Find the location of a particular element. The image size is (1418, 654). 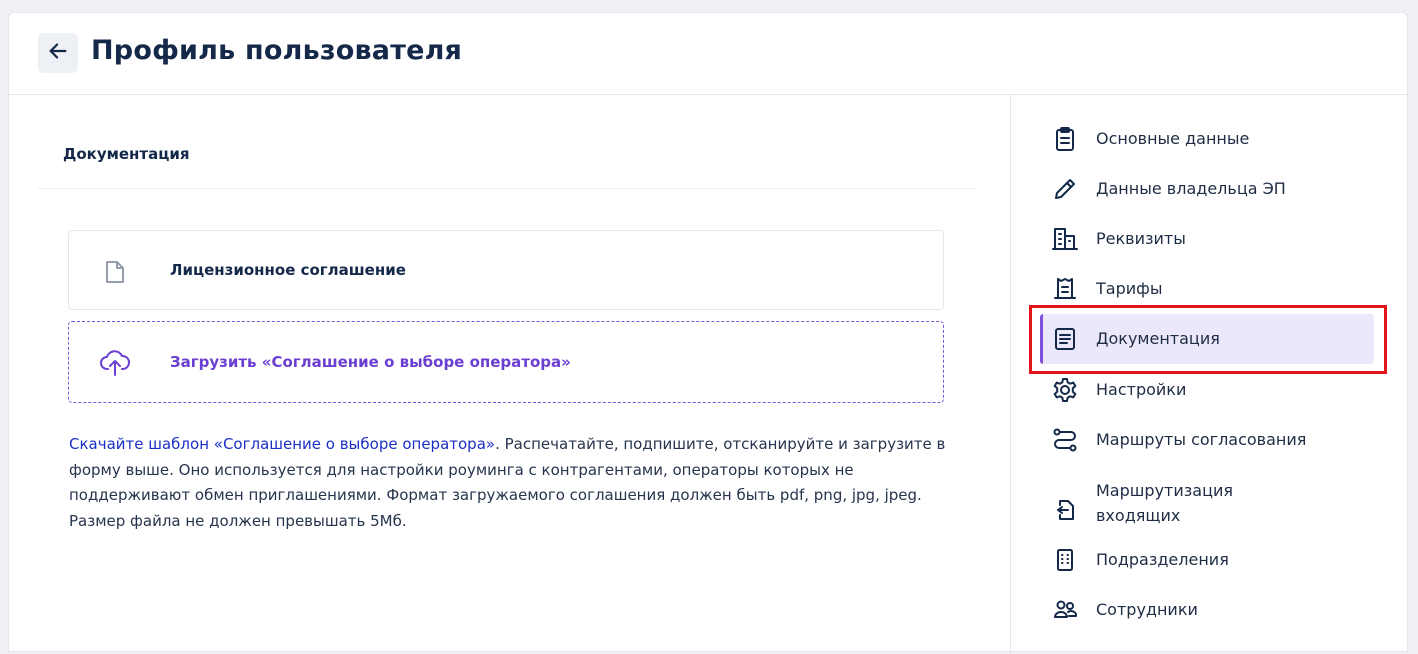

arrow-left-icon is located at coordinates (58, 53).